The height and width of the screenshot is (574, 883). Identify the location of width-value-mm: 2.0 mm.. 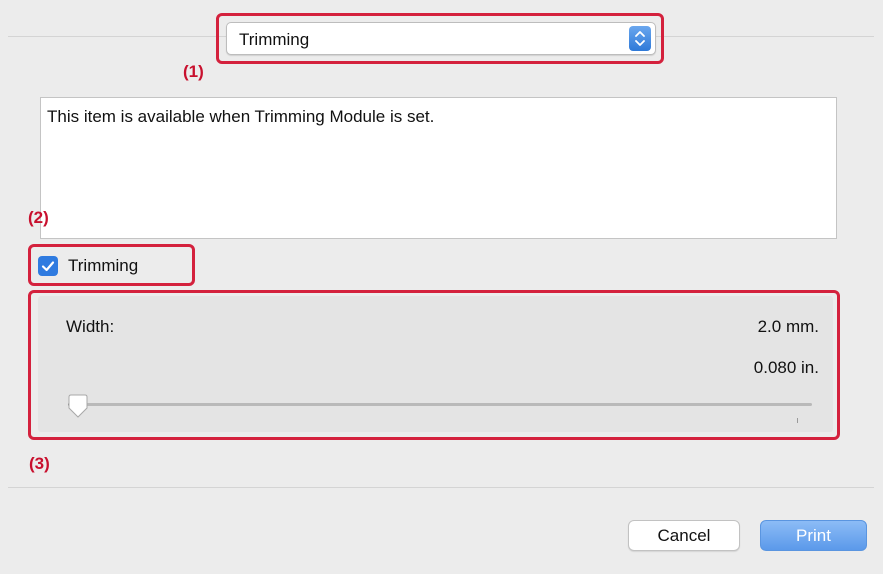
(788, 326).